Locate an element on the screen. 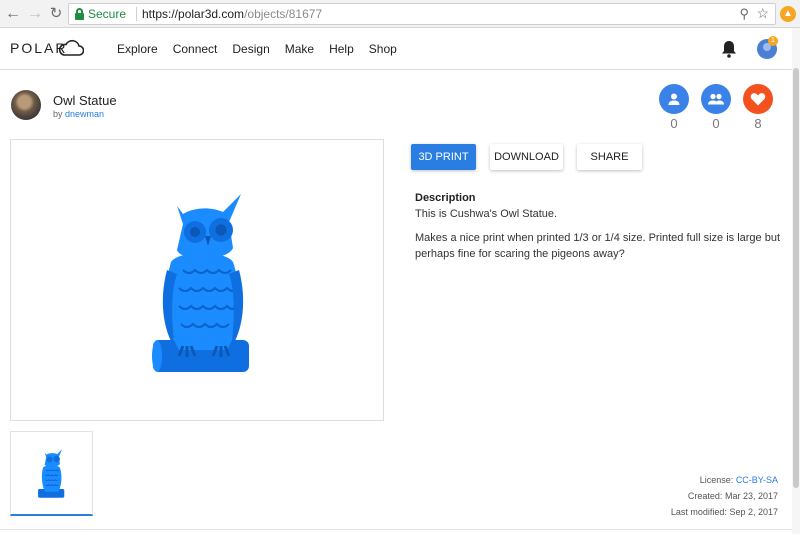  object-title: Owl Statue is located at coordinates (85, 100).